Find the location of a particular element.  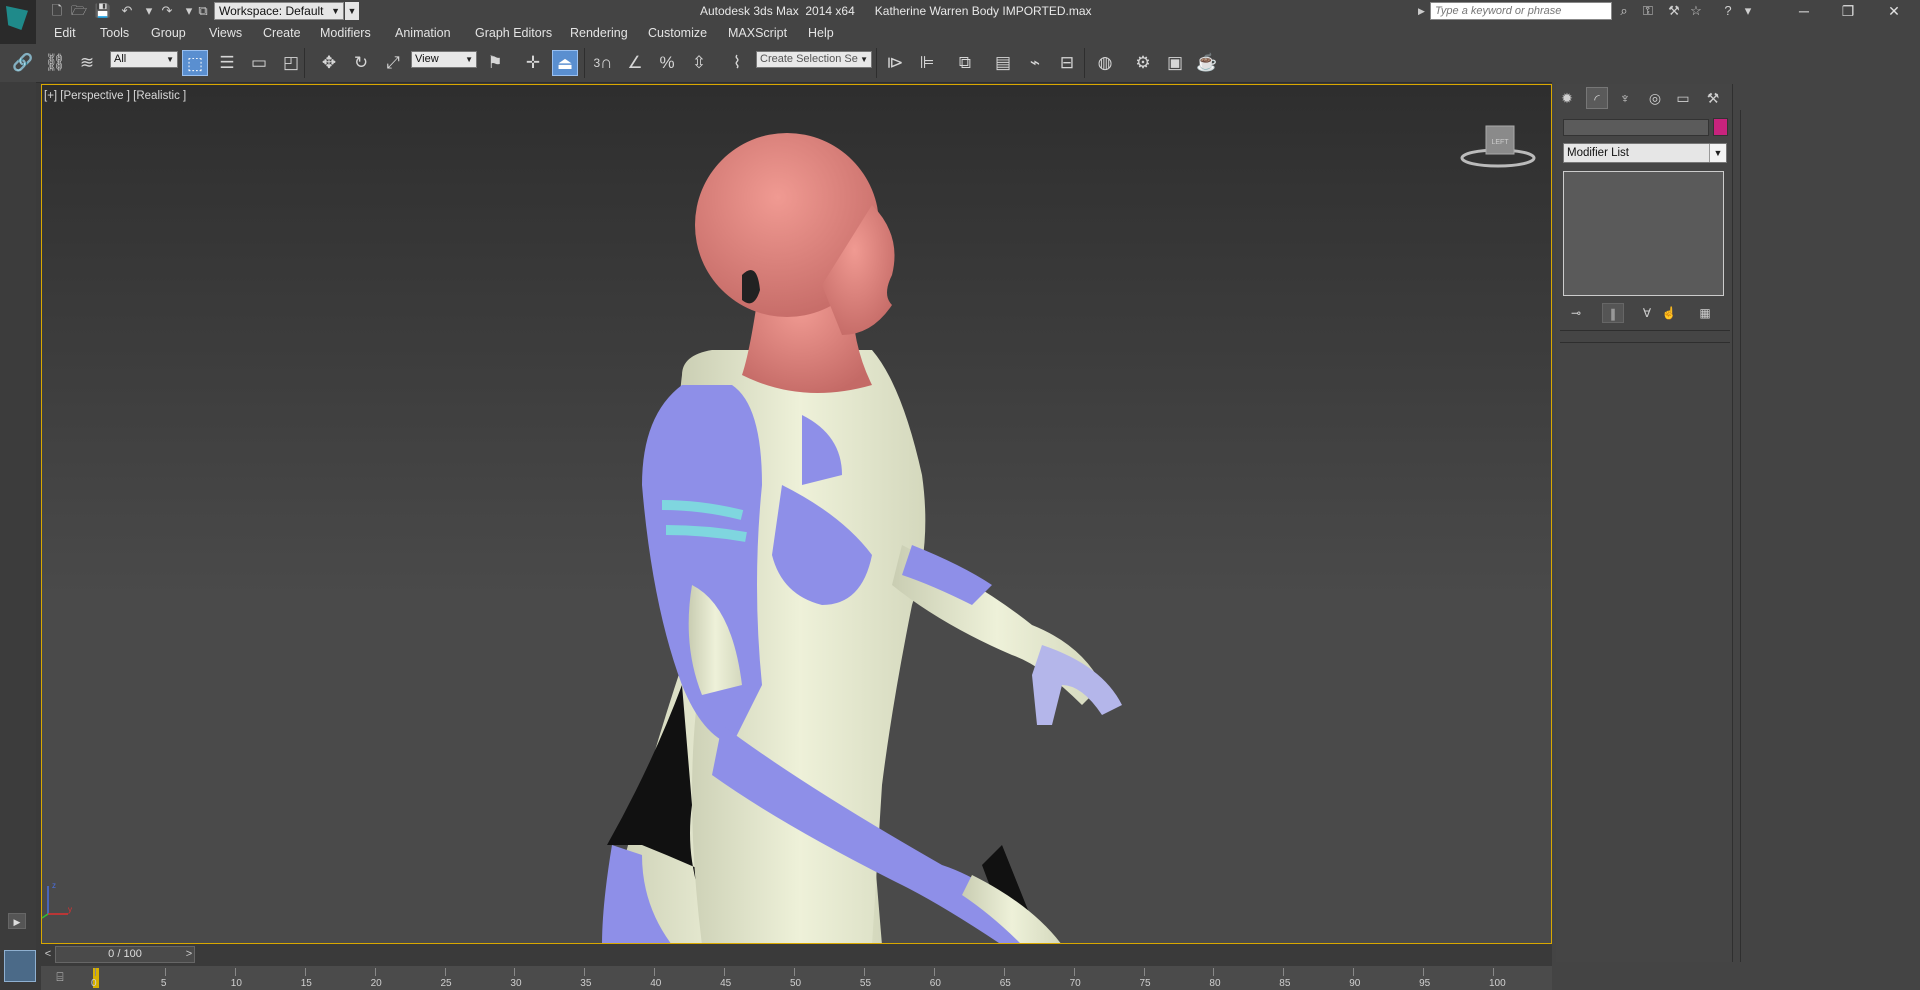

edit-named-selection-sets-icon: ⌇ is located at coordinates (737, 63).